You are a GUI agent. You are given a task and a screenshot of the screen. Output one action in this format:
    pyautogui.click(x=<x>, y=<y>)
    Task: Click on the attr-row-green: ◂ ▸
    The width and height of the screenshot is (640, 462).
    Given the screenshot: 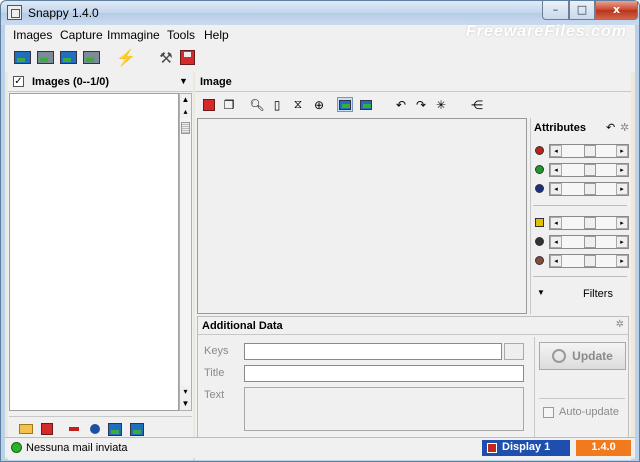 What is the action you would take?
    pyautogui.click(x=581, y=170)
    